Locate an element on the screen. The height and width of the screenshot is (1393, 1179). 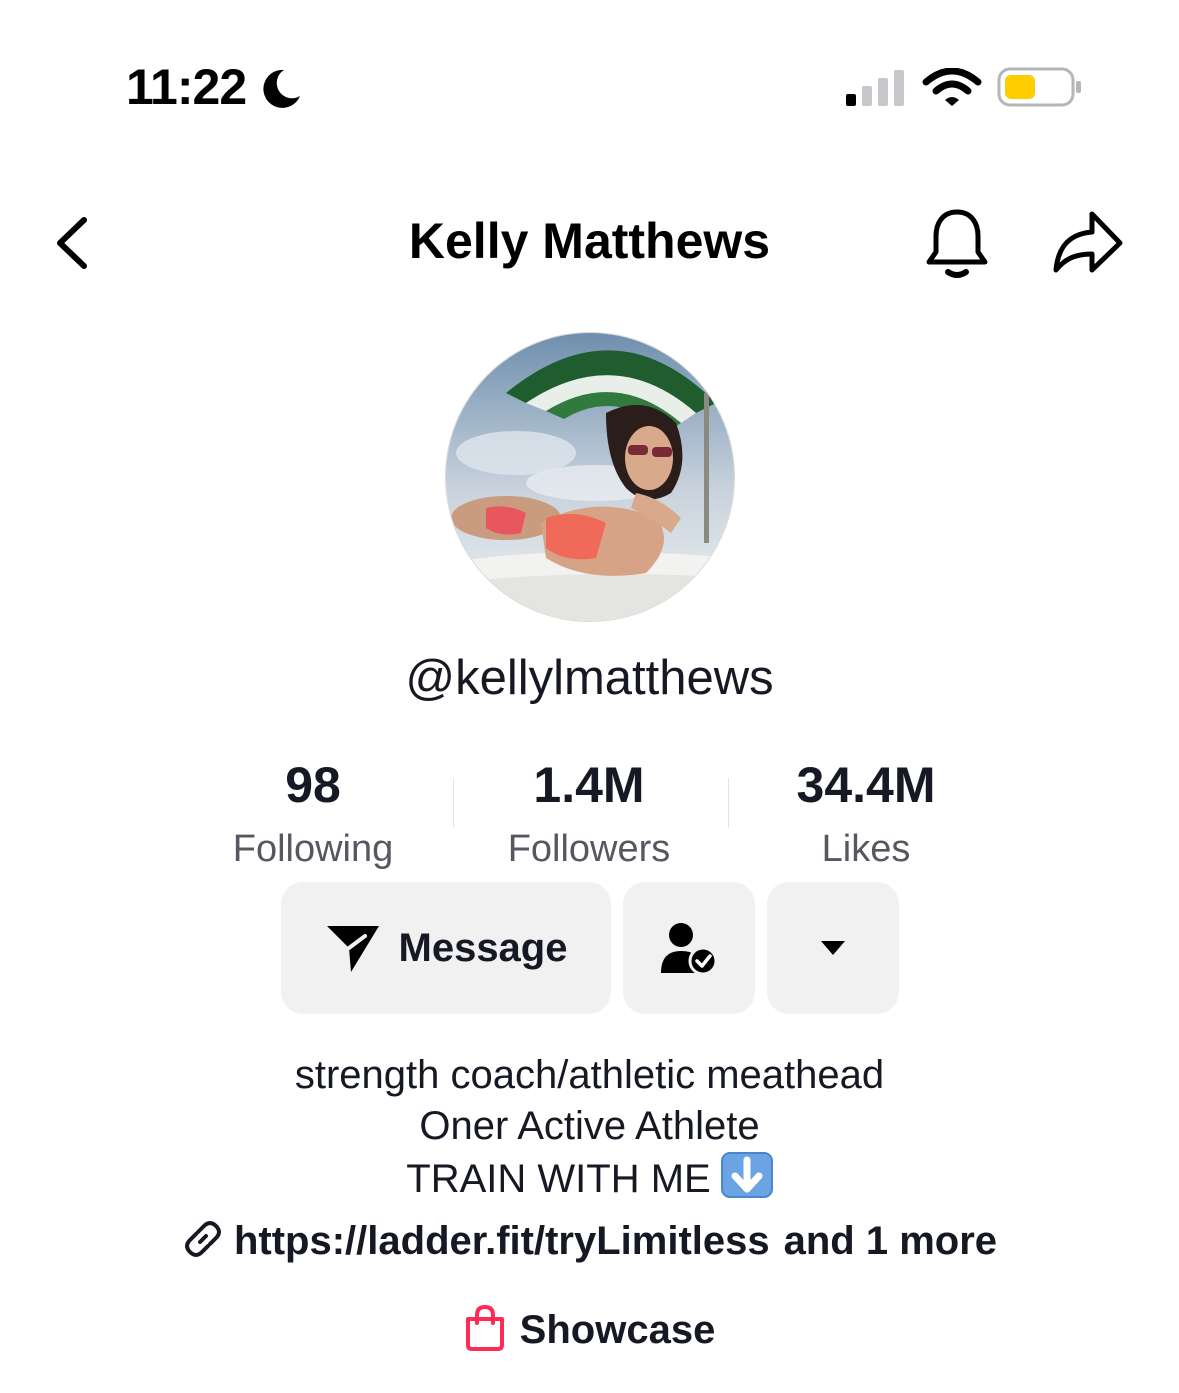
avatar-photo is located at coordinates (590, 477).